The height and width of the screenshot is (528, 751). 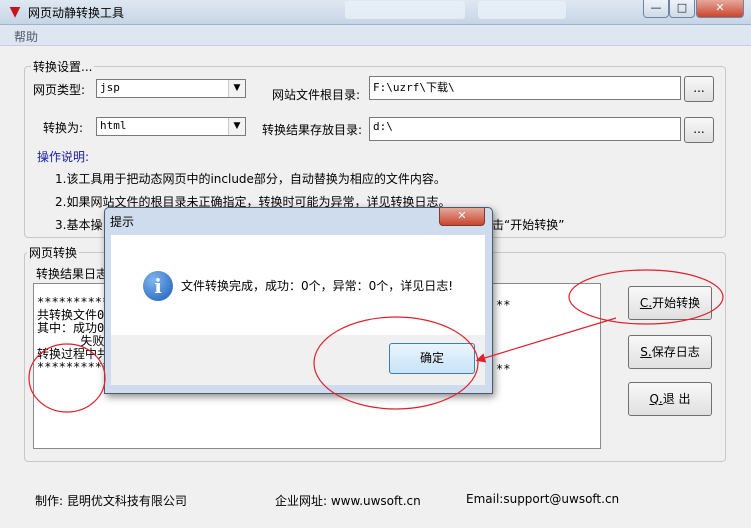 I want to click on annotation-arrow, so click(x=546, y=340).